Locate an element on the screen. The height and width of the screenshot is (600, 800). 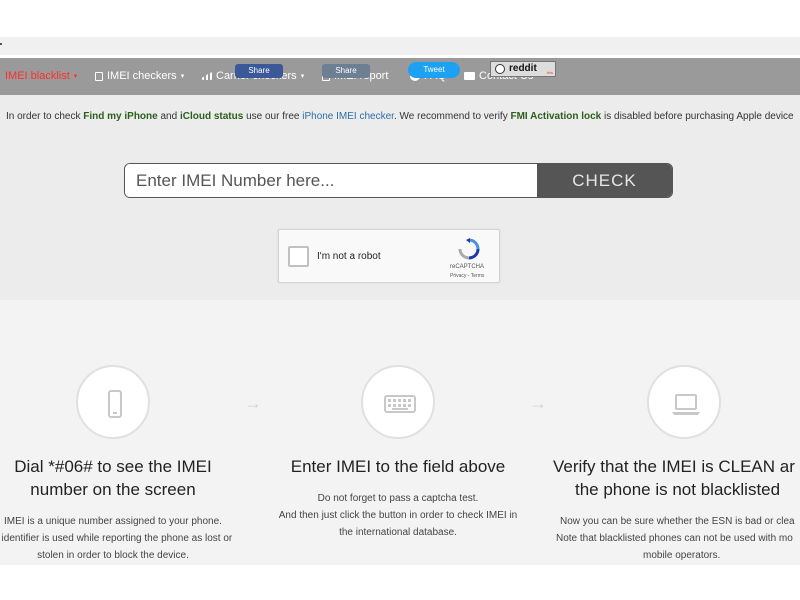
iphone-imei-checker-link: iPhone IMEI checker is located at coordinates (348, 116).